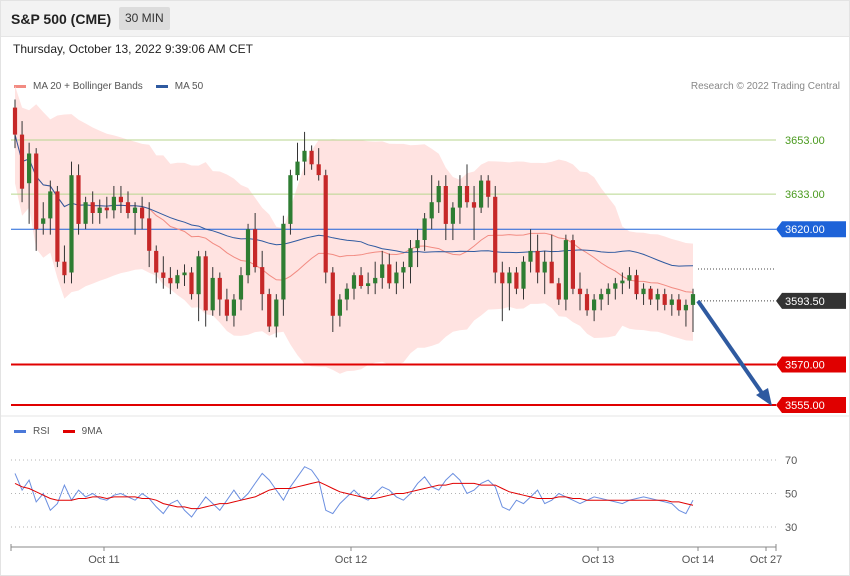 This screenshot has height=576, width=850. Describe the element at coordinates (731, 348) in the screenshot. I see `forecast-arrow` at that location.